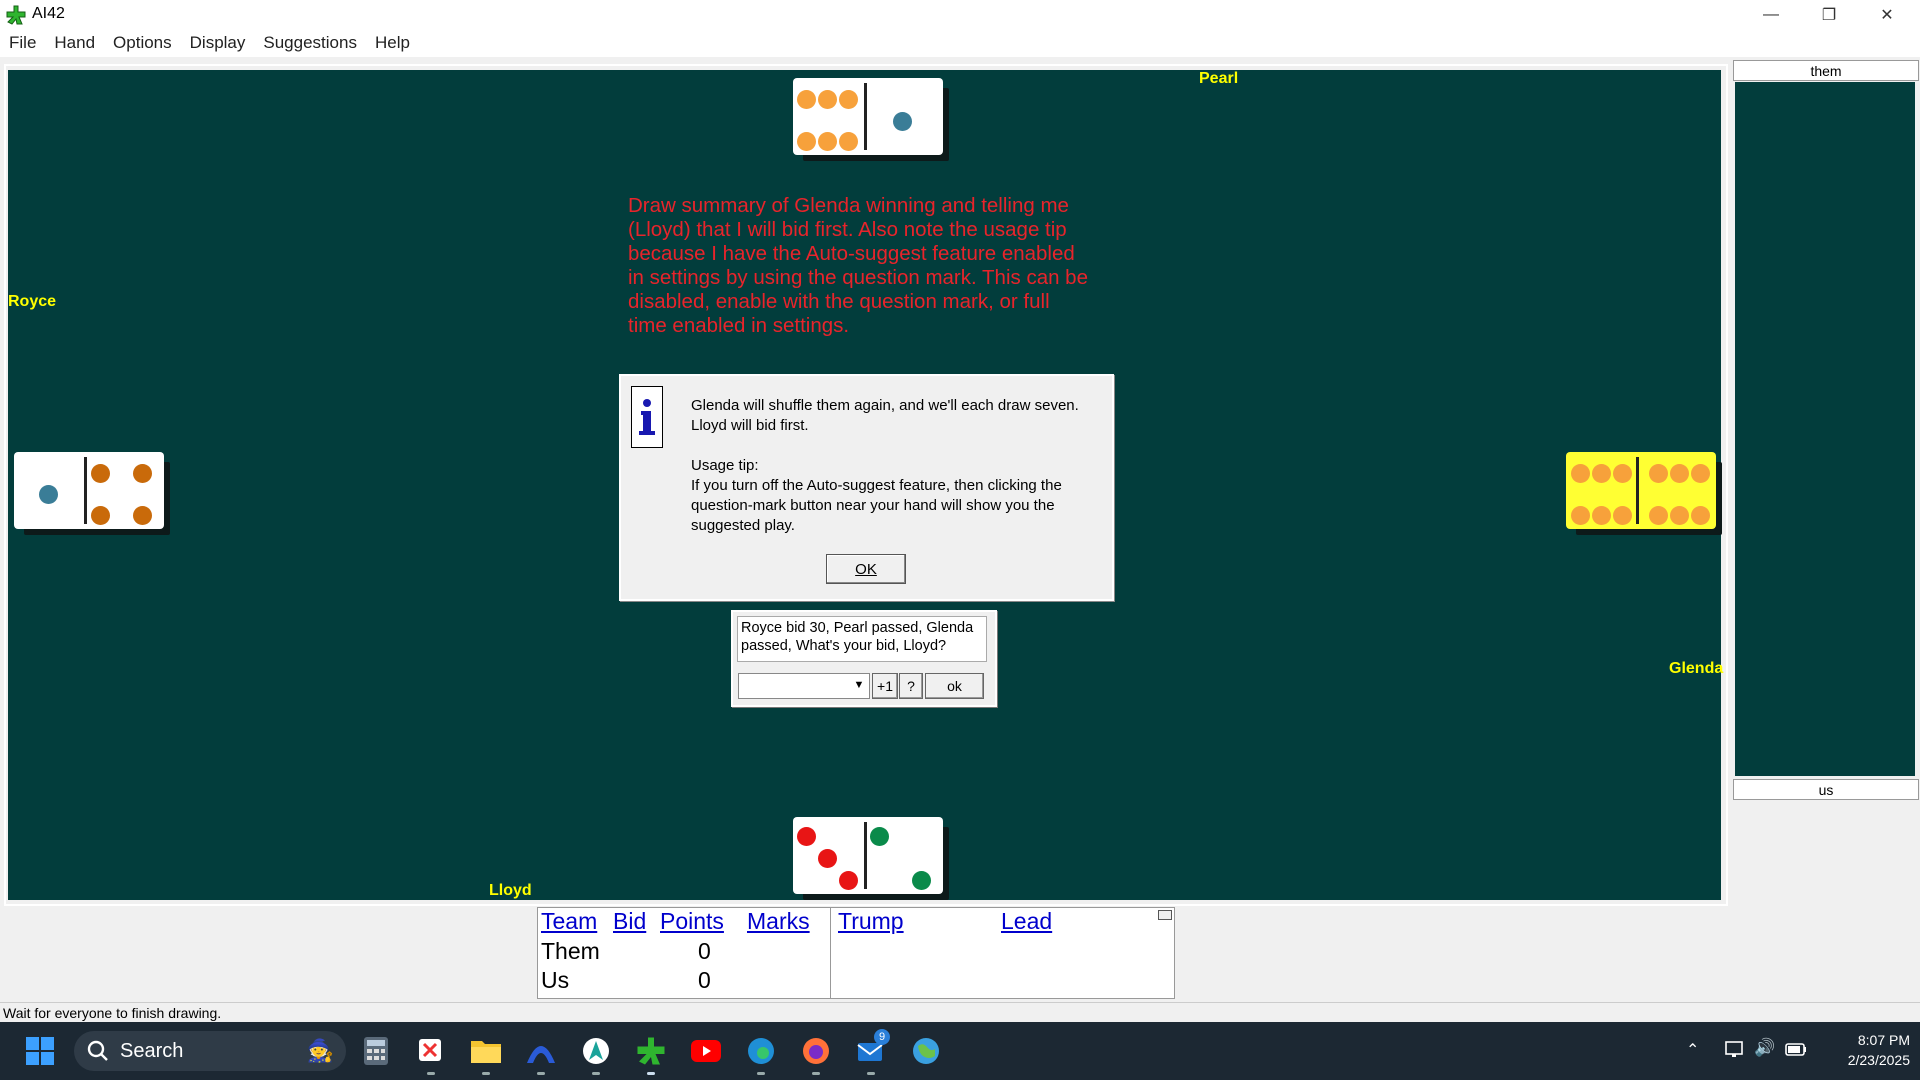  Describe the element at coordinates (22, 43) in the screenshot. I see `menu-file: File` at that location.